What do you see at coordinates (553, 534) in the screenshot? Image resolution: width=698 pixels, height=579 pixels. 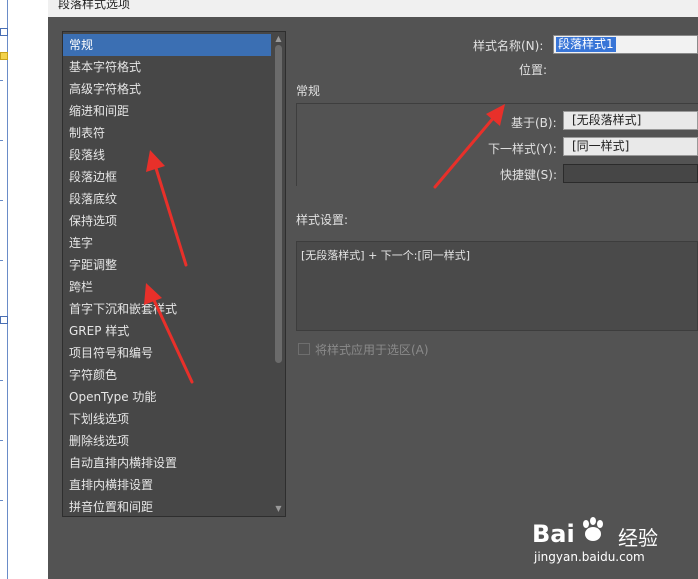 I see `watermark-brand: Bai` at bounding box center [553, 534].